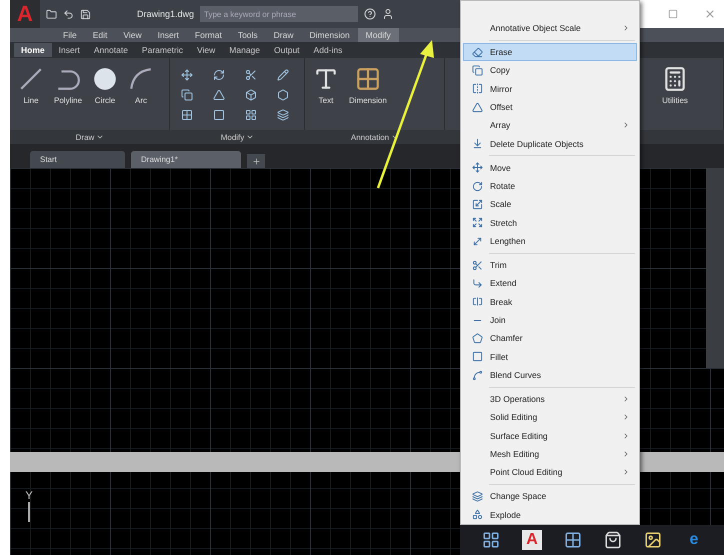 The height and width of the screenshot is (555, 724). What do you see at coordinates (85, 14) in the screenshot?
I see `save-icon` at bounding box center [85, 14].